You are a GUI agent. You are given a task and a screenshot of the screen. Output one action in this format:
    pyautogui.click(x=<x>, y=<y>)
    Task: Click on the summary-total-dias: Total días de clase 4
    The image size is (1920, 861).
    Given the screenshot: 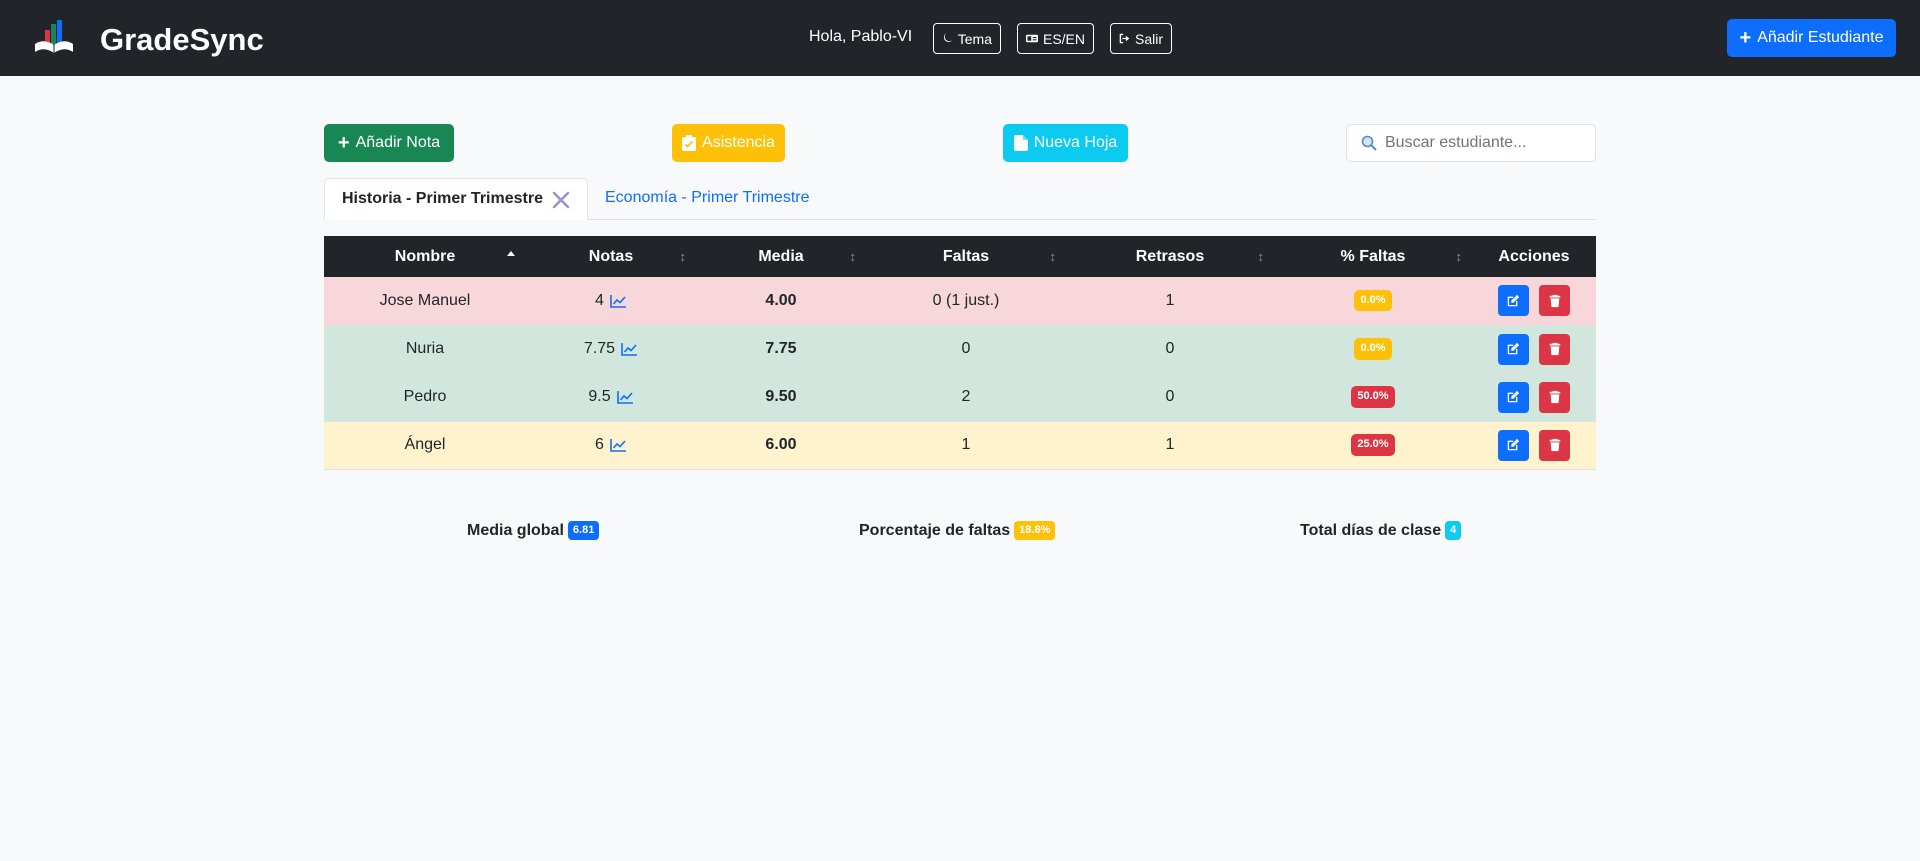 What is the action you would take?
    pyautogui.click(x=1381, y=531)
    